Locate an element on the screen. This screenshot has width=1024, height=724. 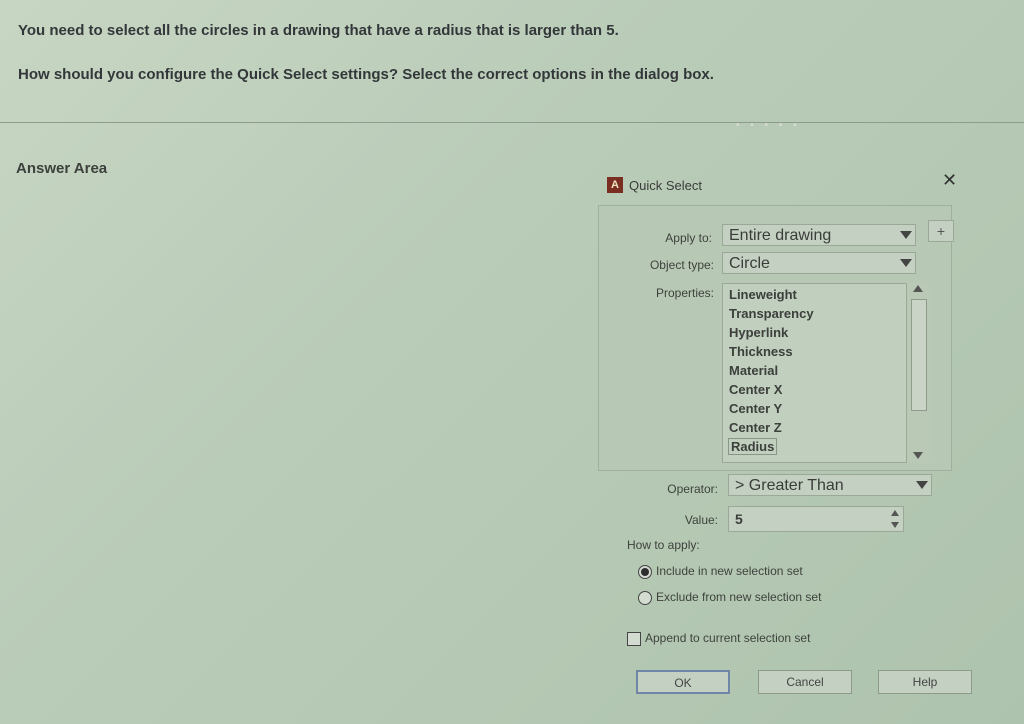
list-item: Center X is located at coordinates (755, 389).